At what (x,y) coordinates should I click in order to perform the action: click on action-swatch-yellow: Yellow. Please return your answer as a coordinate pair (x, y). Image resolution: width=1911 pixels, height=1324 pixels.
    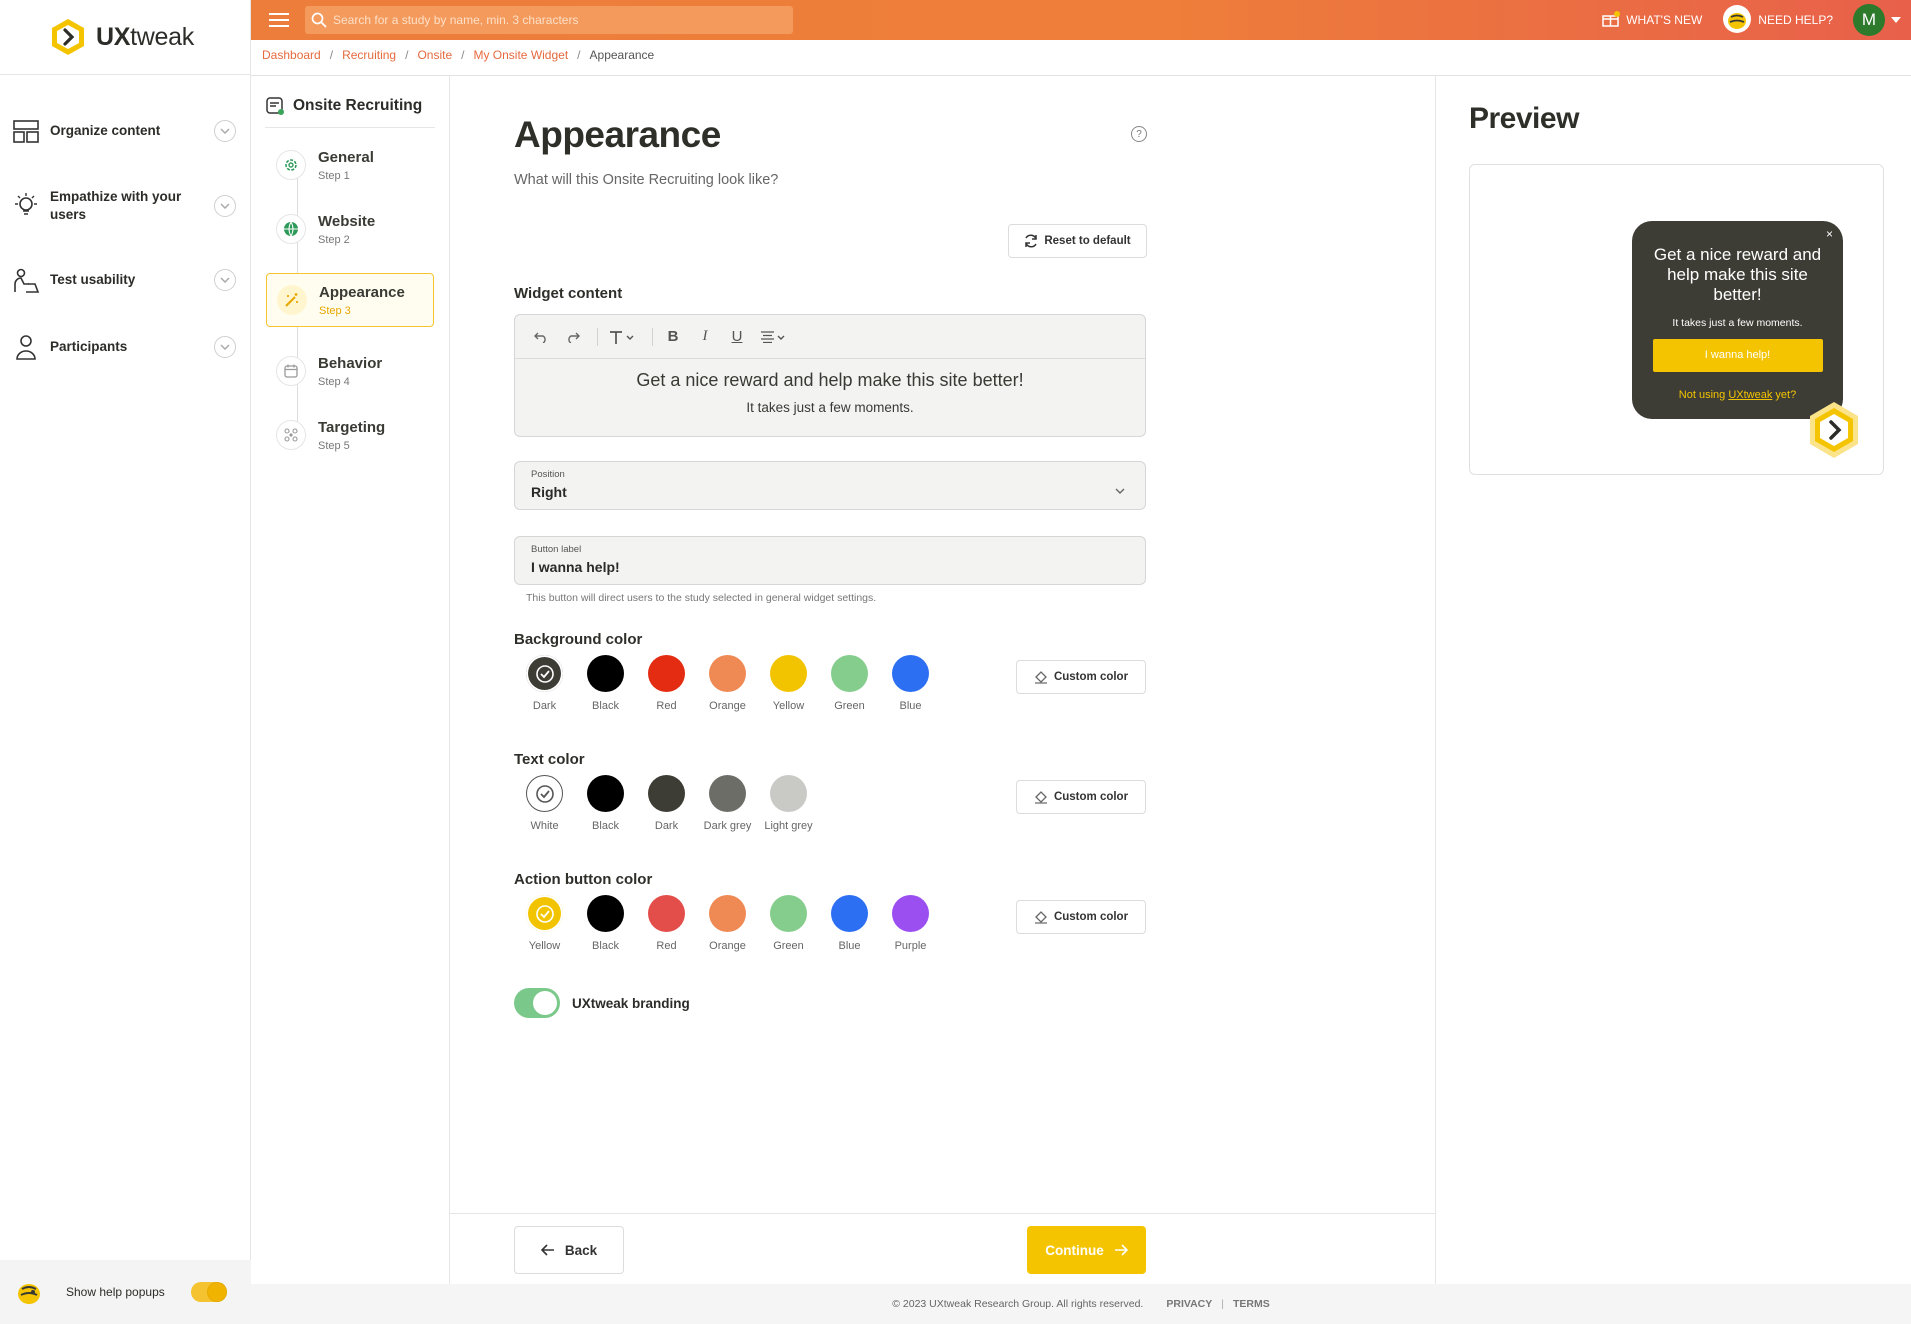
    Looking at the image, I should click on (544, 923).